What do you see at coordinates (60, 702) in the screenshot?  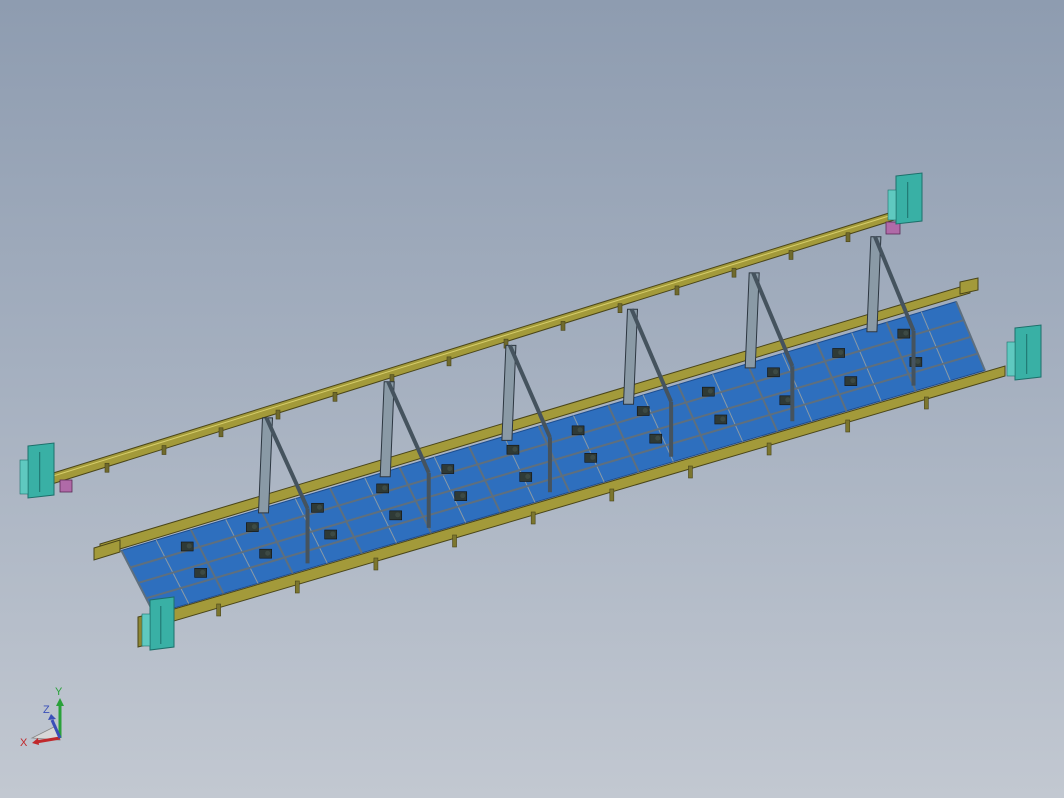 I see `triad-y-arrow` at bounding box center [60, 702].